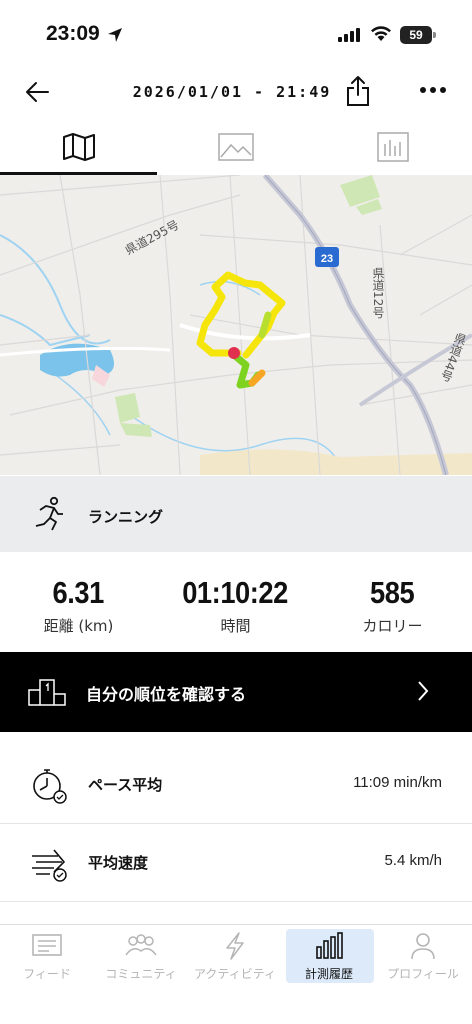 The image size is (472, 1024). I want to click on more-icon, so click(433, 90).